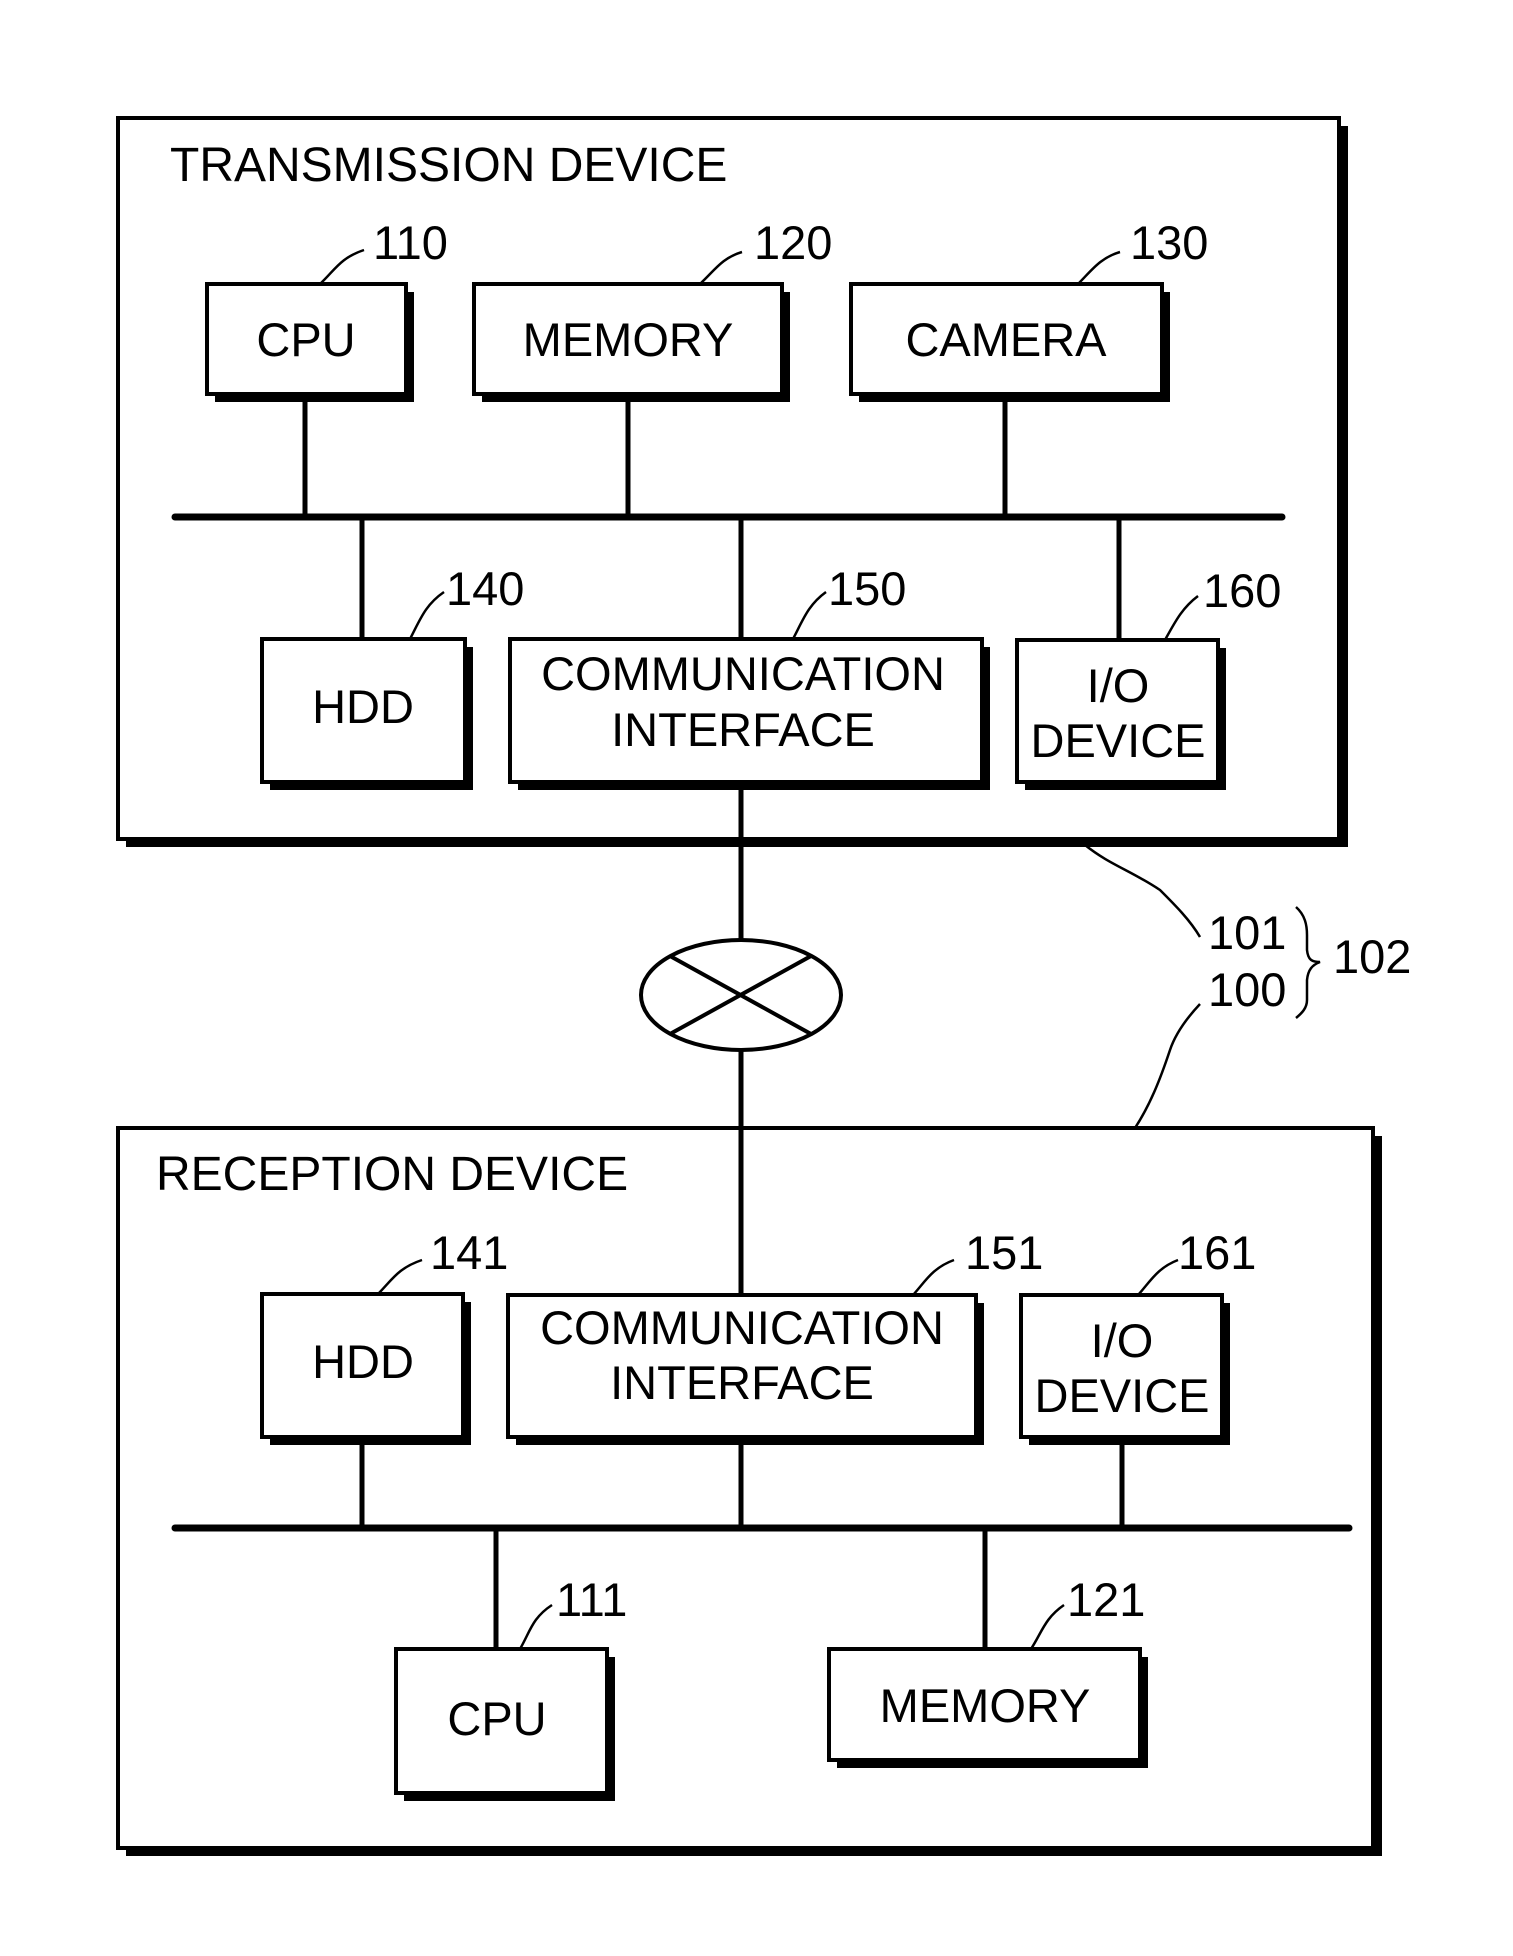 This screenshot has height=1956, width=1513. I want to click on hdd-140-label: HDD, so click(363, 706).